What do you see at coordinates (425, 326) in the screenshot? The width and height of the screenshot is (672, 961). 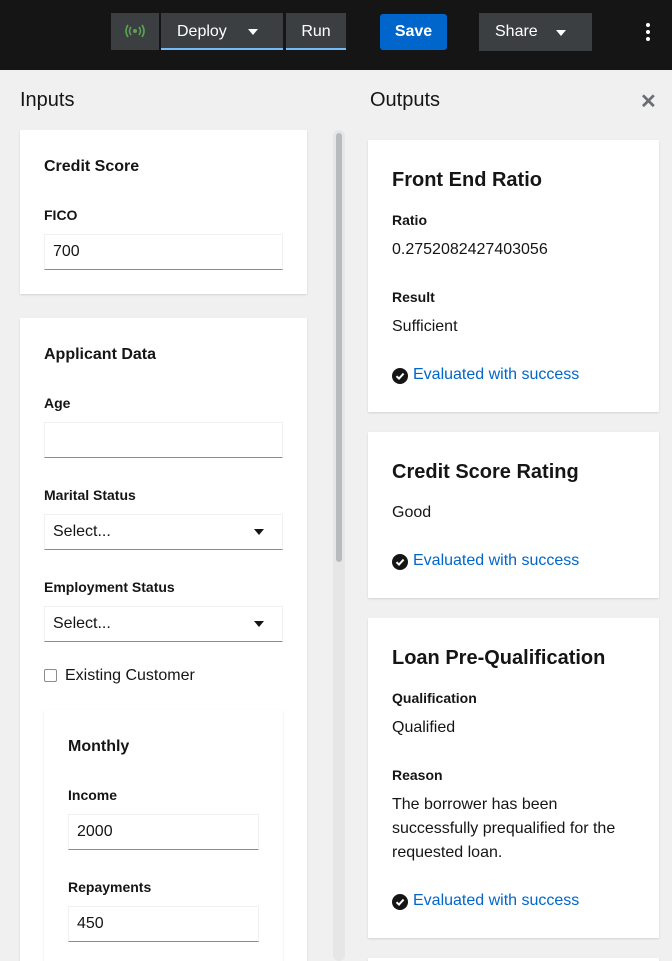 I see `result-value: Sufficient` at bounding box center [425, 326].